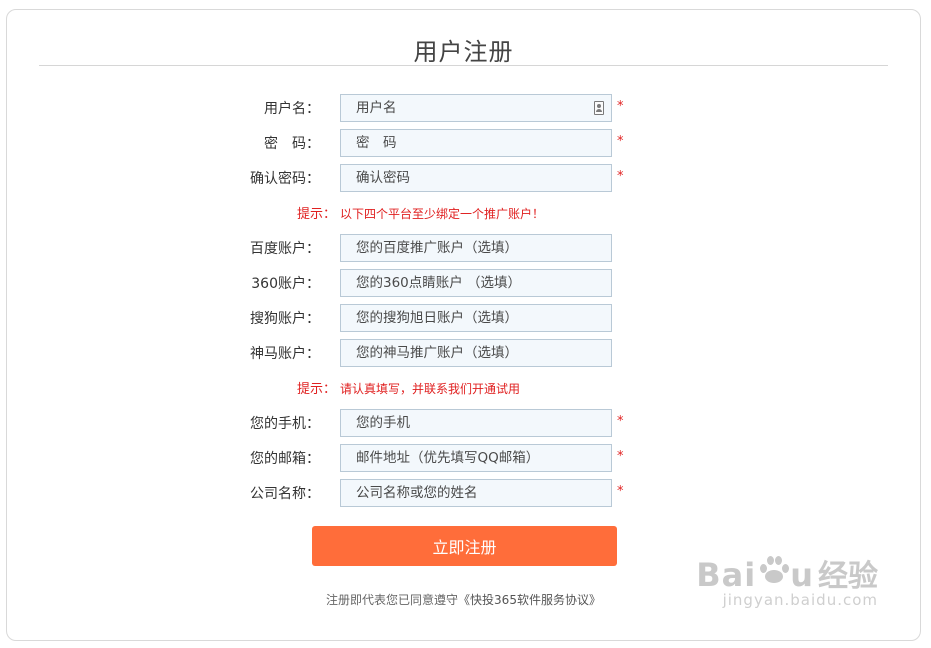  Describe the element at coordinates (285, 354) in the screenshot. I see `shenma-account-label: 神马账户：` at that location.